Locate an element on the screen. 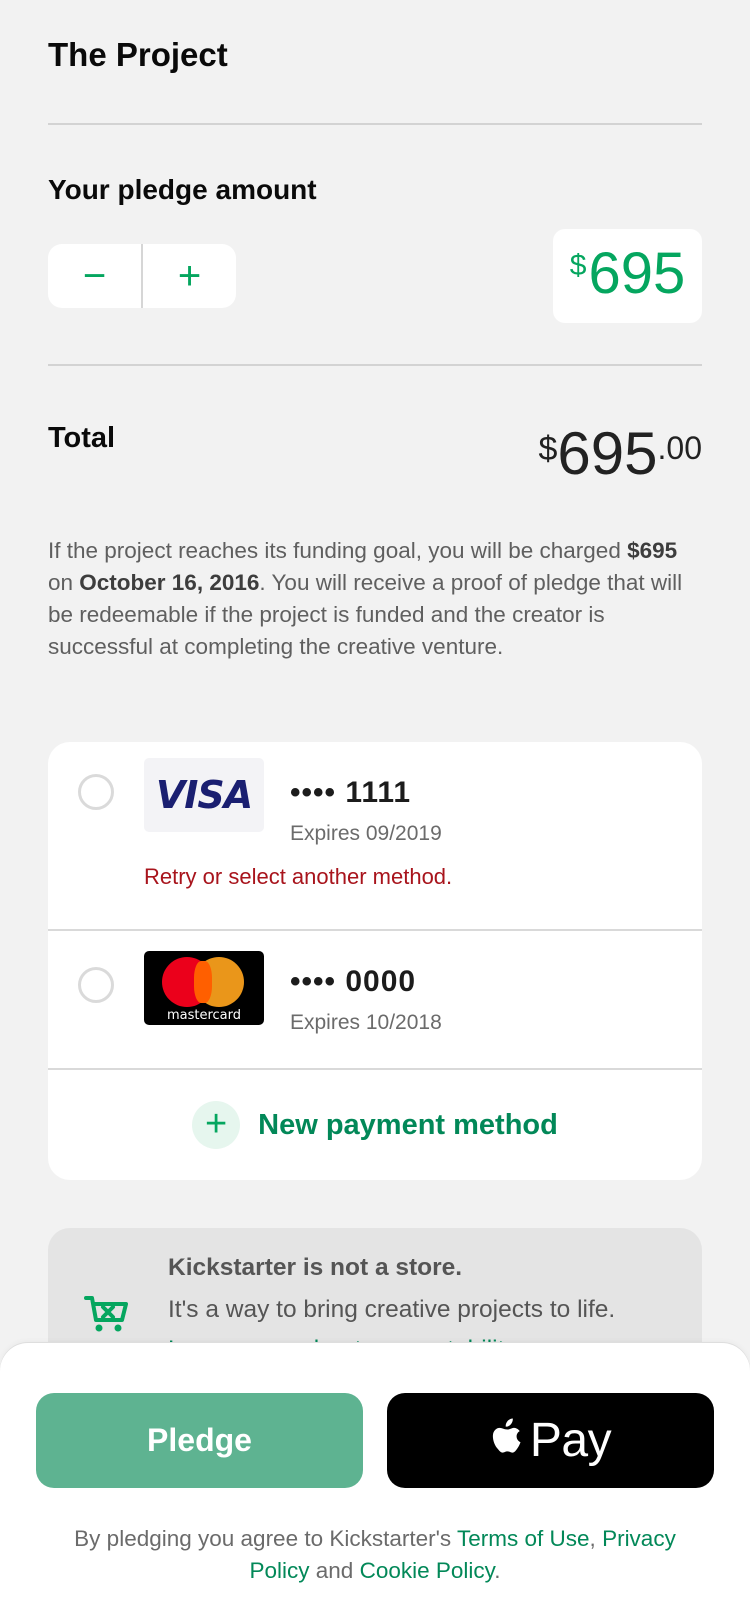  total-amount: $ 695 .00 is located at coordinates (620, 454).